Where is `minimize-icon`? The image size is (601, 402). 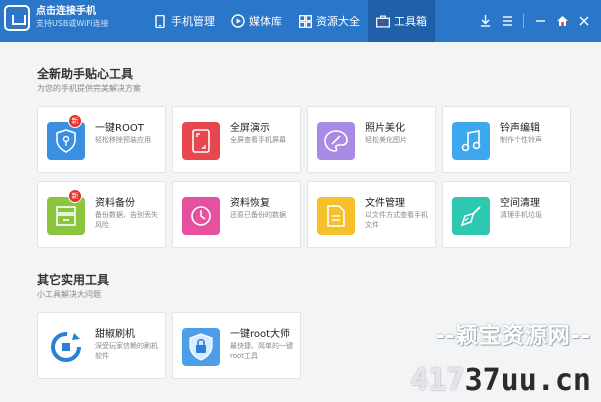
minimize-icon is located at coordinates (540, 21).